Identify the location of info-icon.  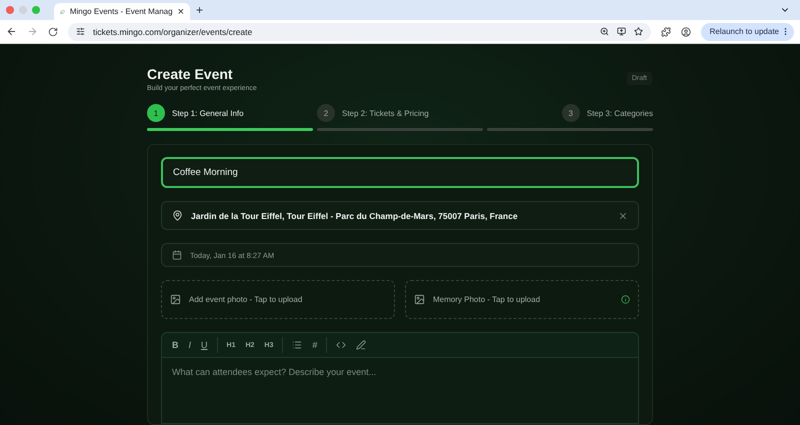
(625, 299).